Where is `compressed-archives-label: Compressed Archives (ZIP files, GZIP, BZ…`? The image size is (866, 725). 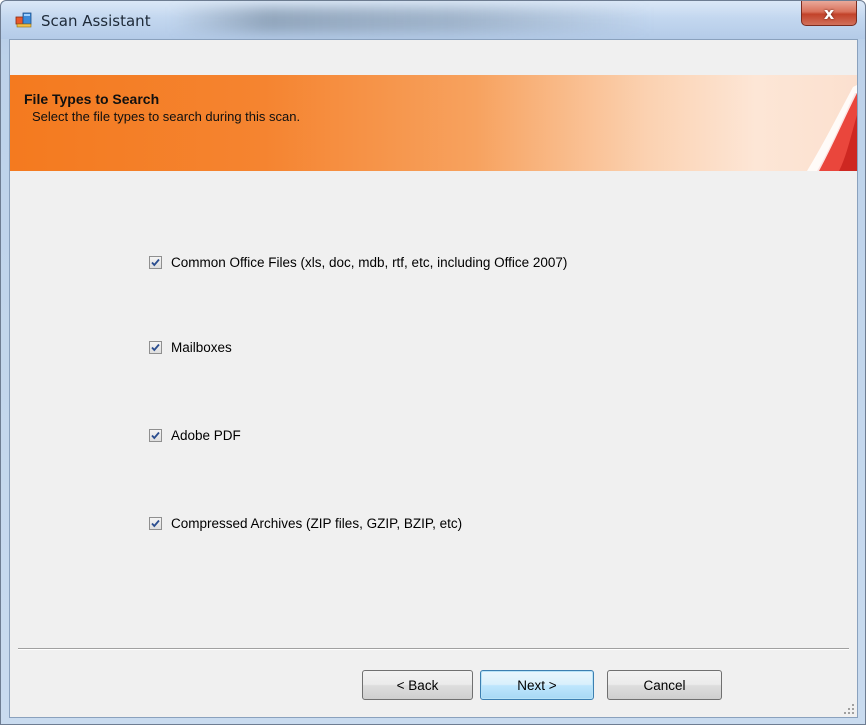 compressed-archives-label: Compressed Archives (ZIP files, GZIP, BZ… is located at coordinates (316, 523).